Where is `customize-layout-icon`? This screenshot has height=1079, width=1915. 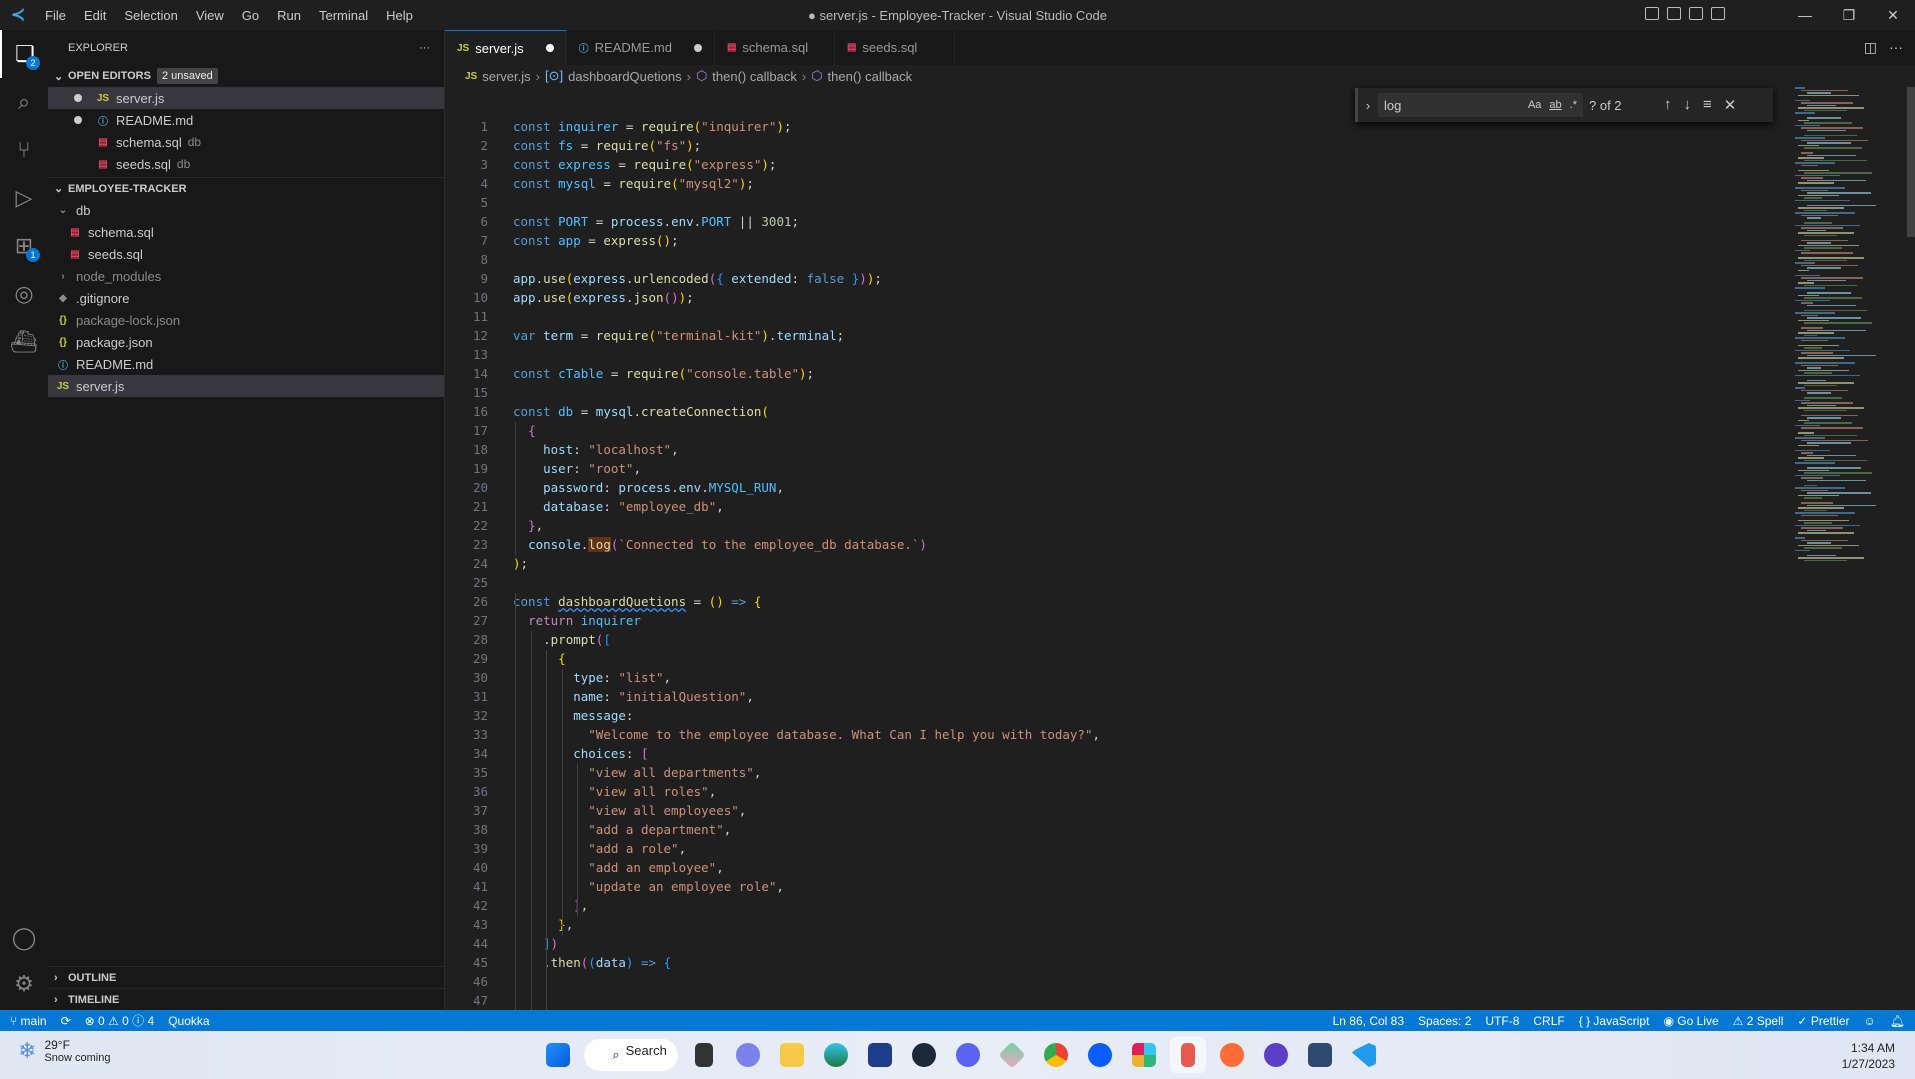
customize-layout-icon is located at coordinates (1718, 13).